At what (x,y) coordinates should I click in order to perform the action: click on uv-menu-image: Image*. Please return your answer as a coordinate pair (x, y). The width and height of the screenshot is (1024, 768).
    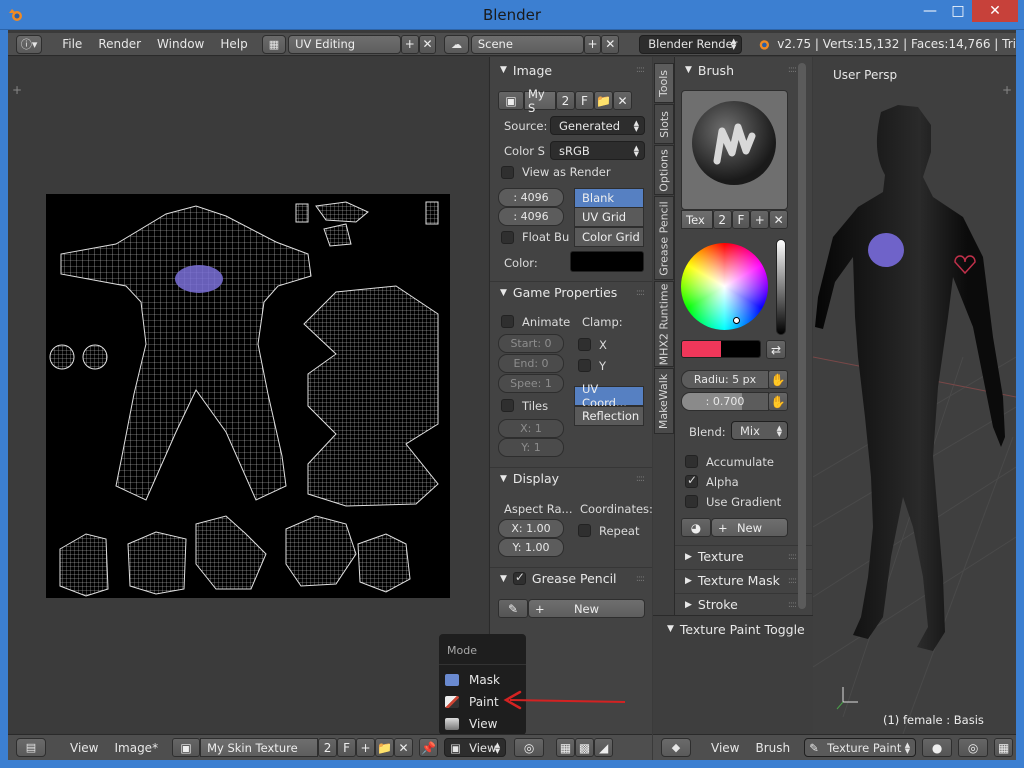
    Looking at the image, I should click on (136, 748).